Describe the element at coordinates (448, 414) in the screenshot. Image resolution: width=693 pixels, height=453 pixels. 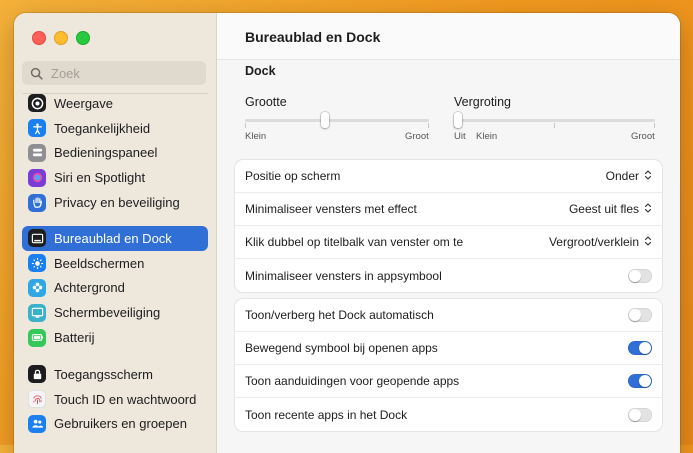
I see `setting-row: Toon recente apps in het Dock` at that location.